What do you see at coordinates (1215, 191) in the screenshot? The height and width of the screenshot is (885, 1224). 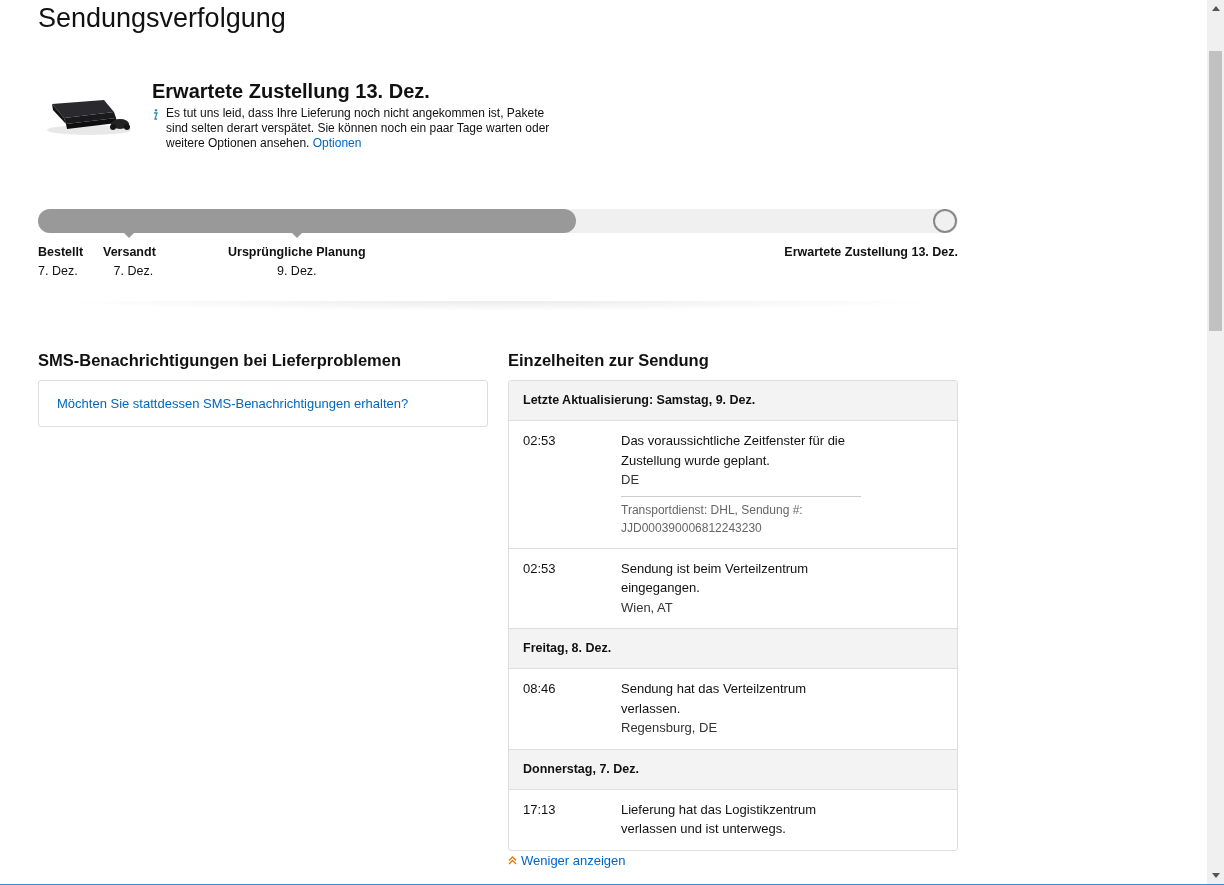 I see `scrollbar-thumb` at bounding box center [1215, 191].